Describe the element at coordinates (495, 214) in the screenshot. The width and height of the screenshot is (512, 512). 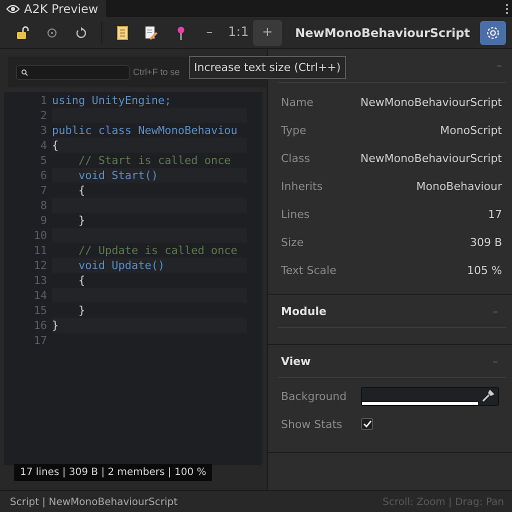
I see `property-value: 17` at that location.